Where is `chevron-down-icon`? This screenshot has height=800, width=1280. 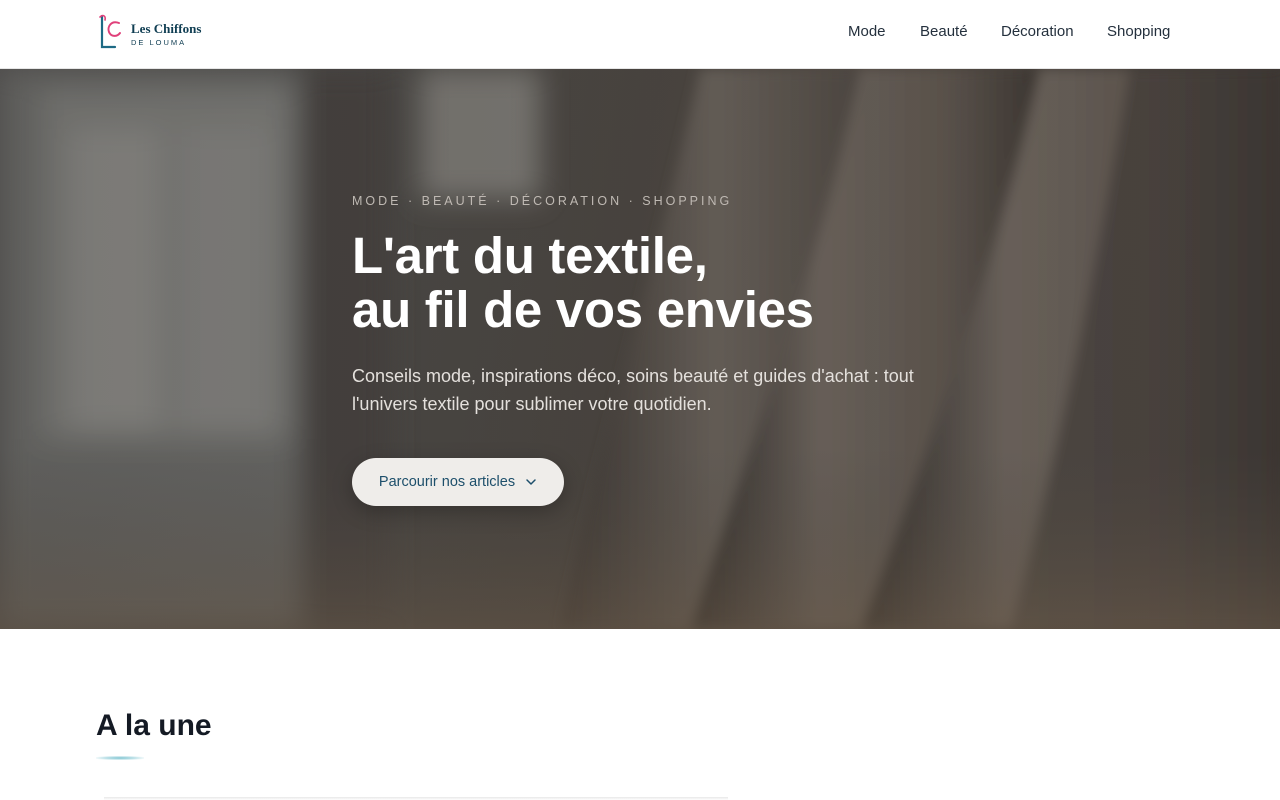 chevron-down-icon is located at coordinates (531, 482).